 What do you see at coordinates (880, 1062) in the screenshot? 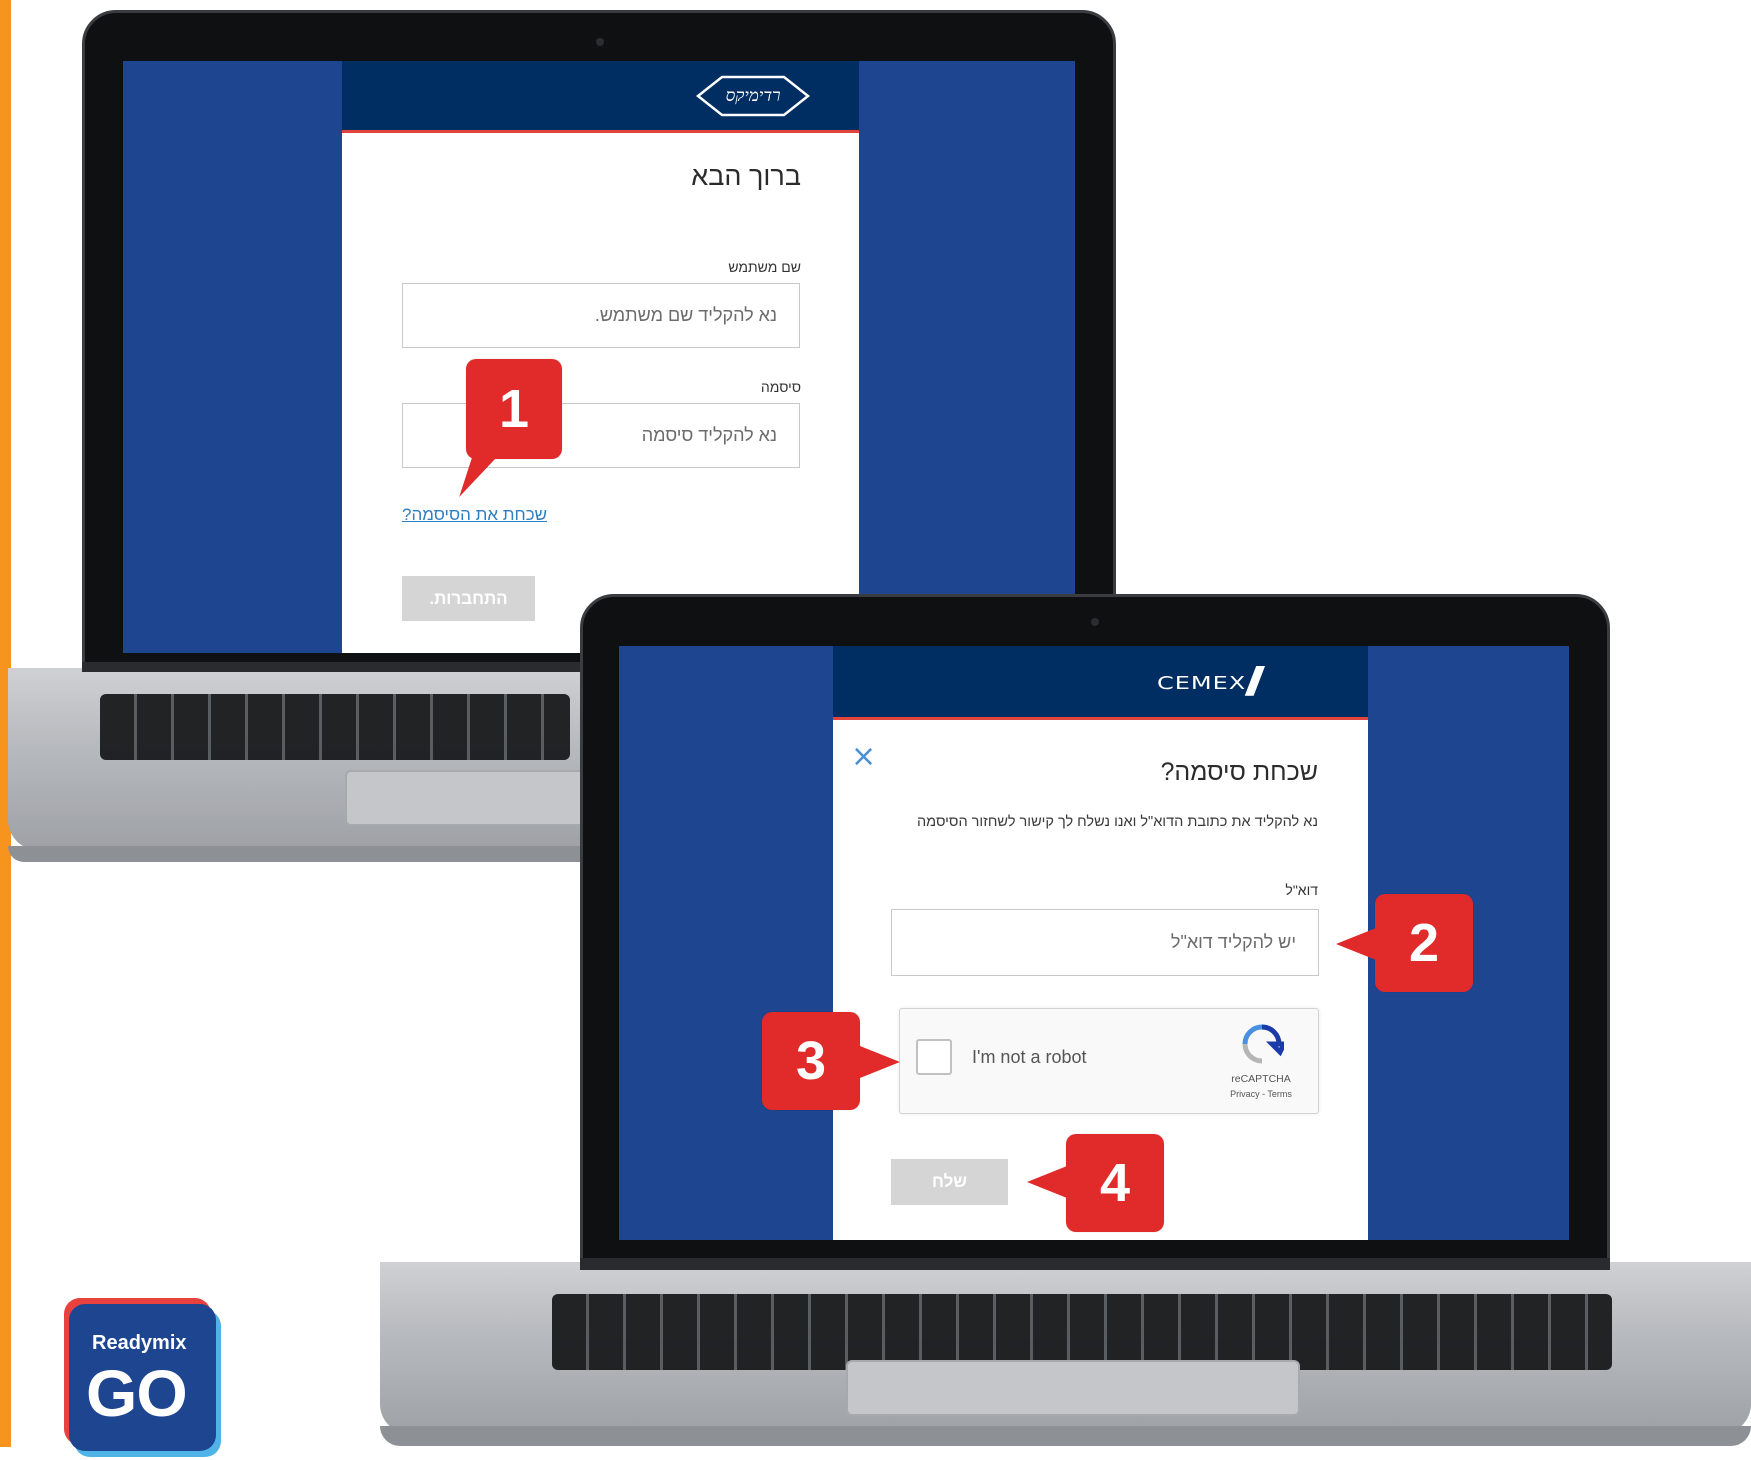
I see `callout-3-pointer` at bounding box center [880, 1062].